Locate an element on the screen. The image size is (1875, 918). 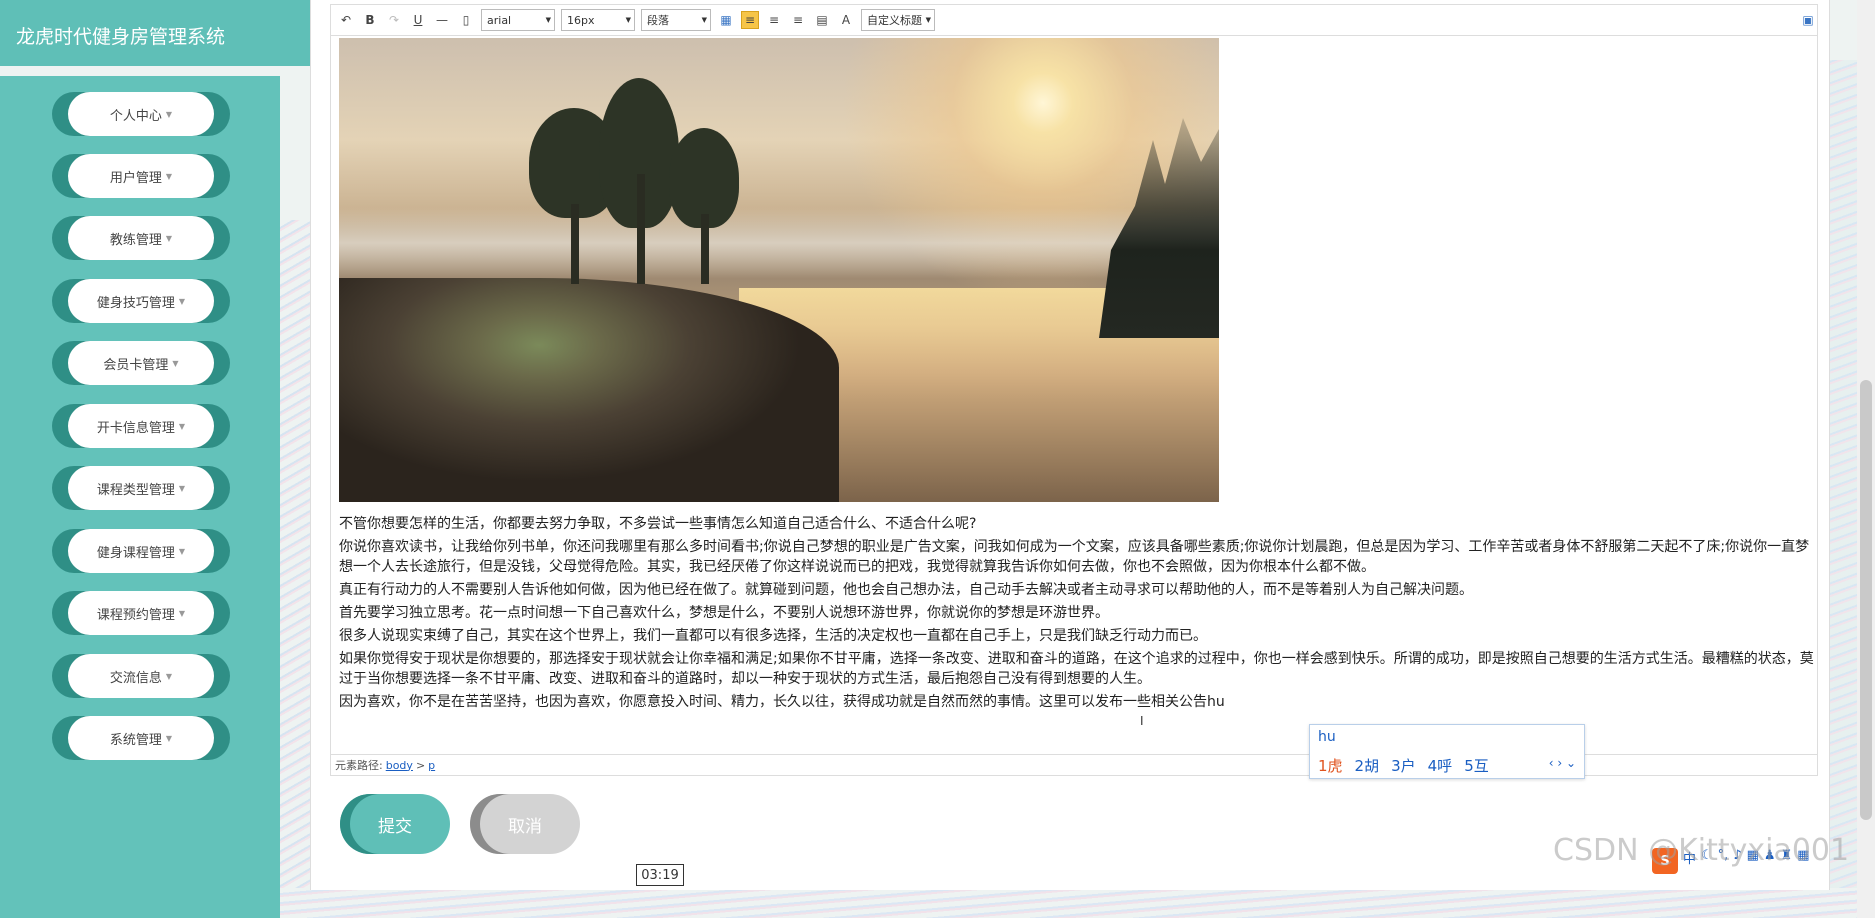
sidebar-item-pill: 系统管理 ▼ is located at coordinates (141, 738).